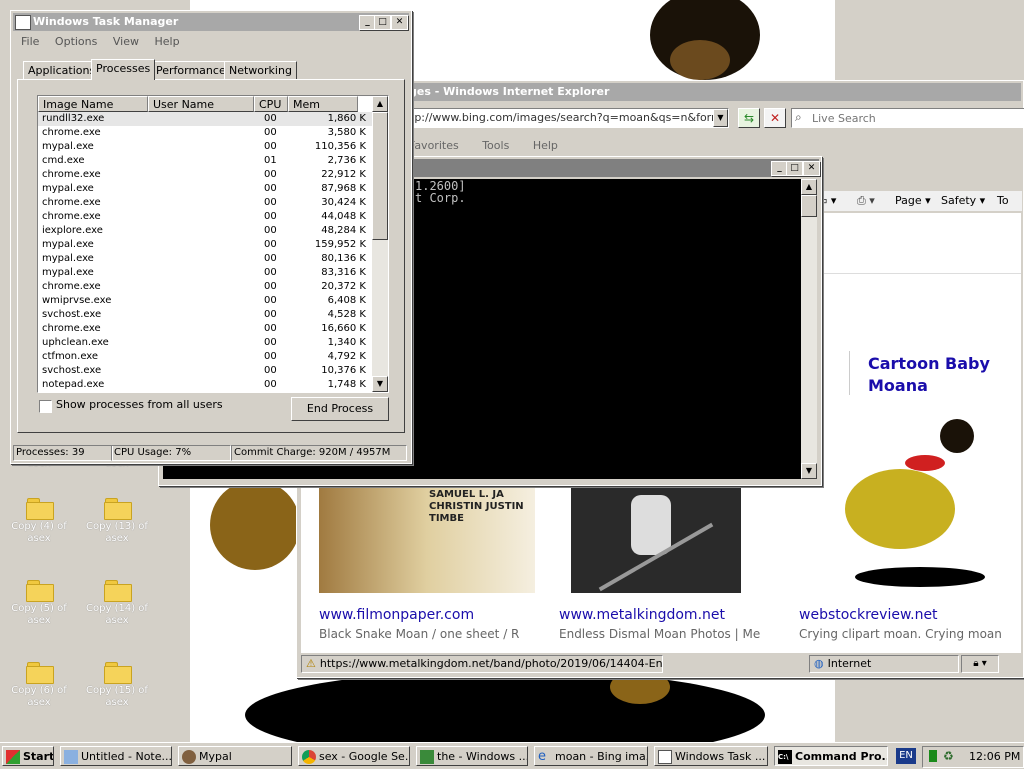 Image resolution: width=1024 pixels, height=769 pixels. What do you see at coordinates (205, 231) in the screenshot?
I see `table-row: iexplore.exe 00 48,284 K` at bounding box center [205, 231].